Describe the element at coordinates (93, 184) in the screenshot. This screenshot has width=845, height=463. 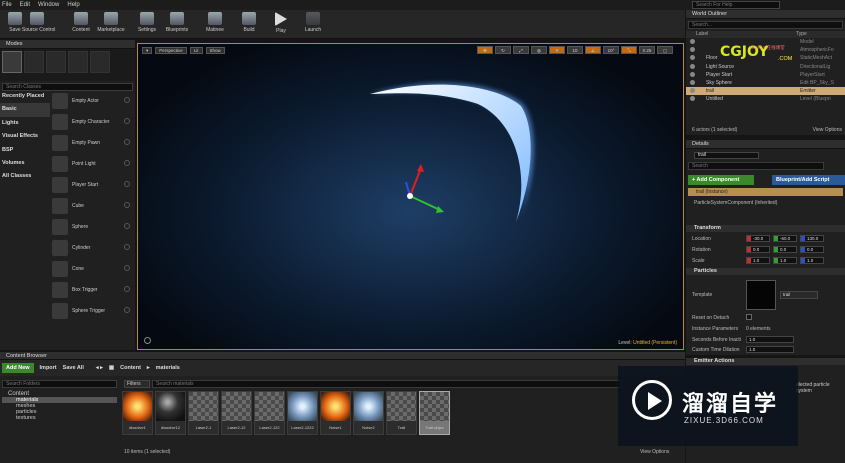
I see `class-item-player-start: Player Start` at that location.